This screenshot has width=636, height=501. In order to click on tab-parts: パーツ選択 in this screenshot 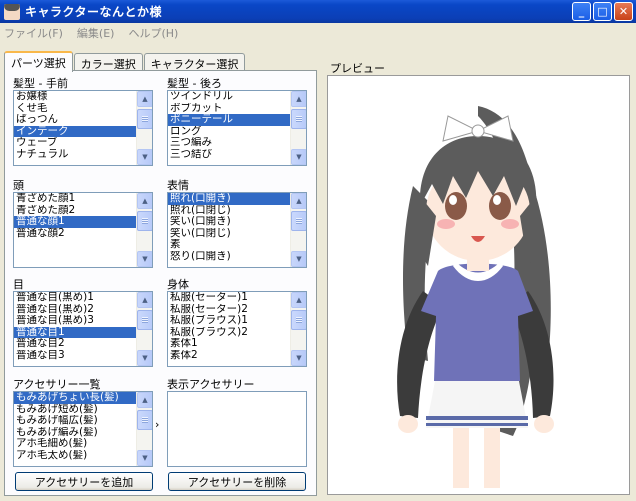, I will do `click(38, 61)`.